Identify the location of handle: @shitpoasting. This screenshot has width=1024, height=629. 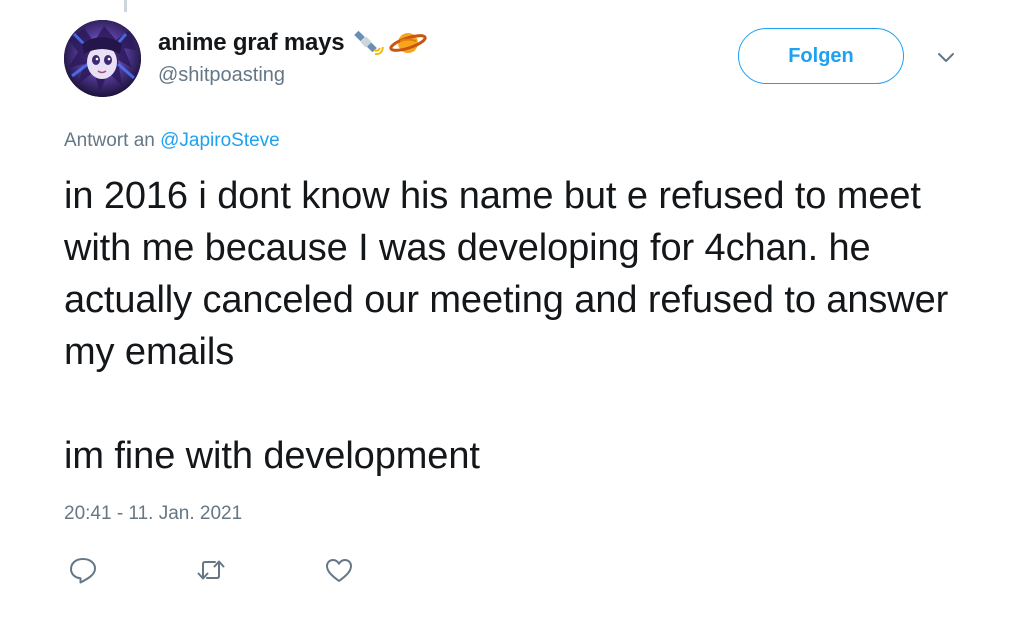
(293, 75).